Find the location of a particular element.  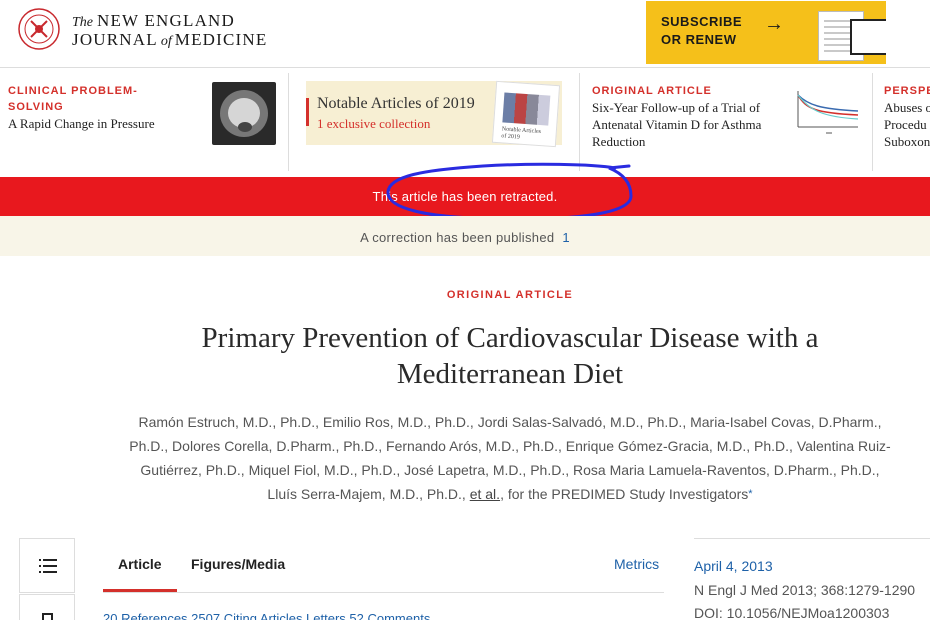

logo-medicine: MEDICINE is located at coordinates (221, 39).